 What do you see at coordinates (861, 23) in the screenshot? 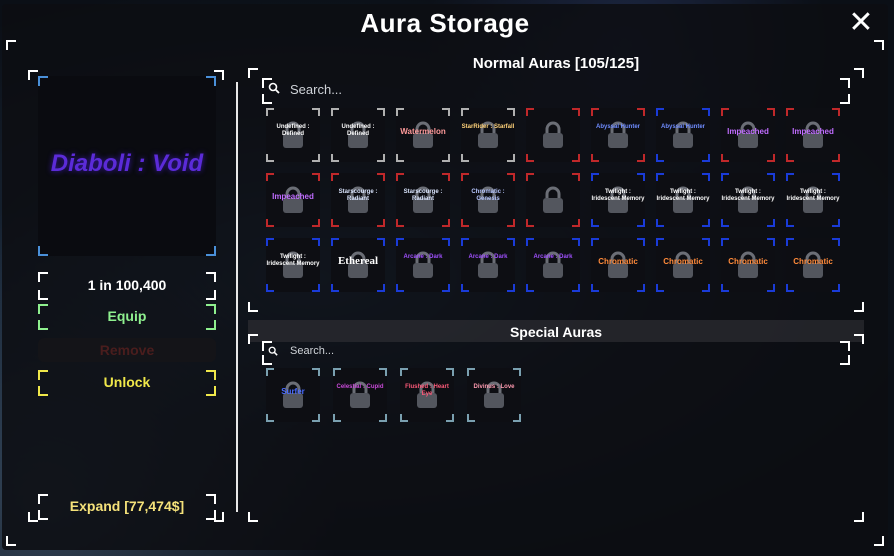
I see `close-icon: ✕` at bounding box center [861, 23].